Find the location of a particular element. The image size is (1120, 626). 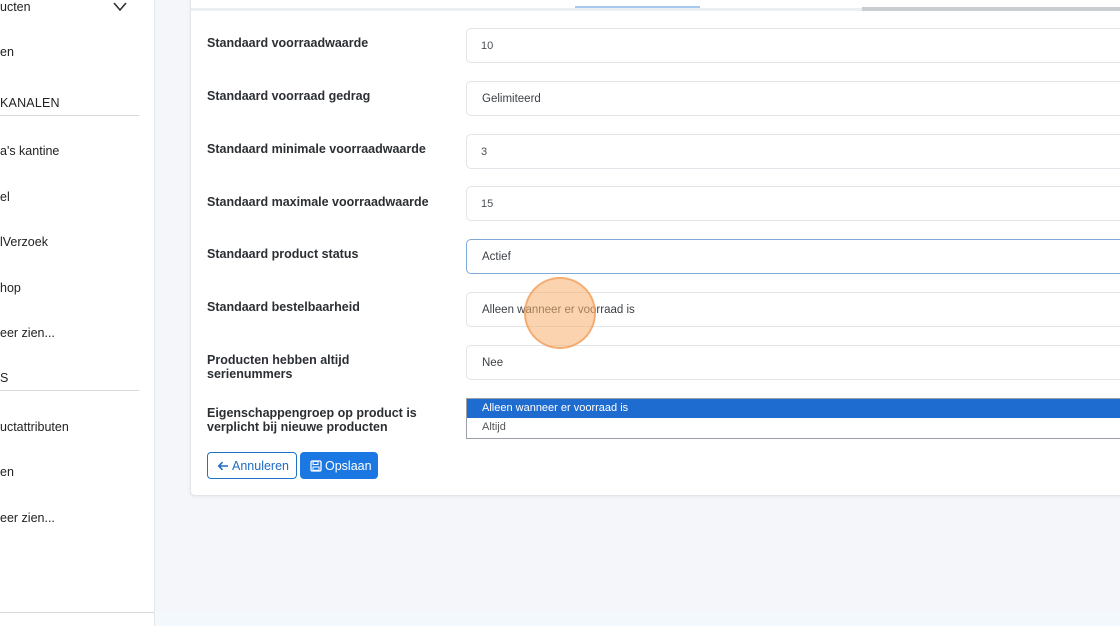

field-value: Alleen wanneer er voorraad is is located at coordinates (558, 309).